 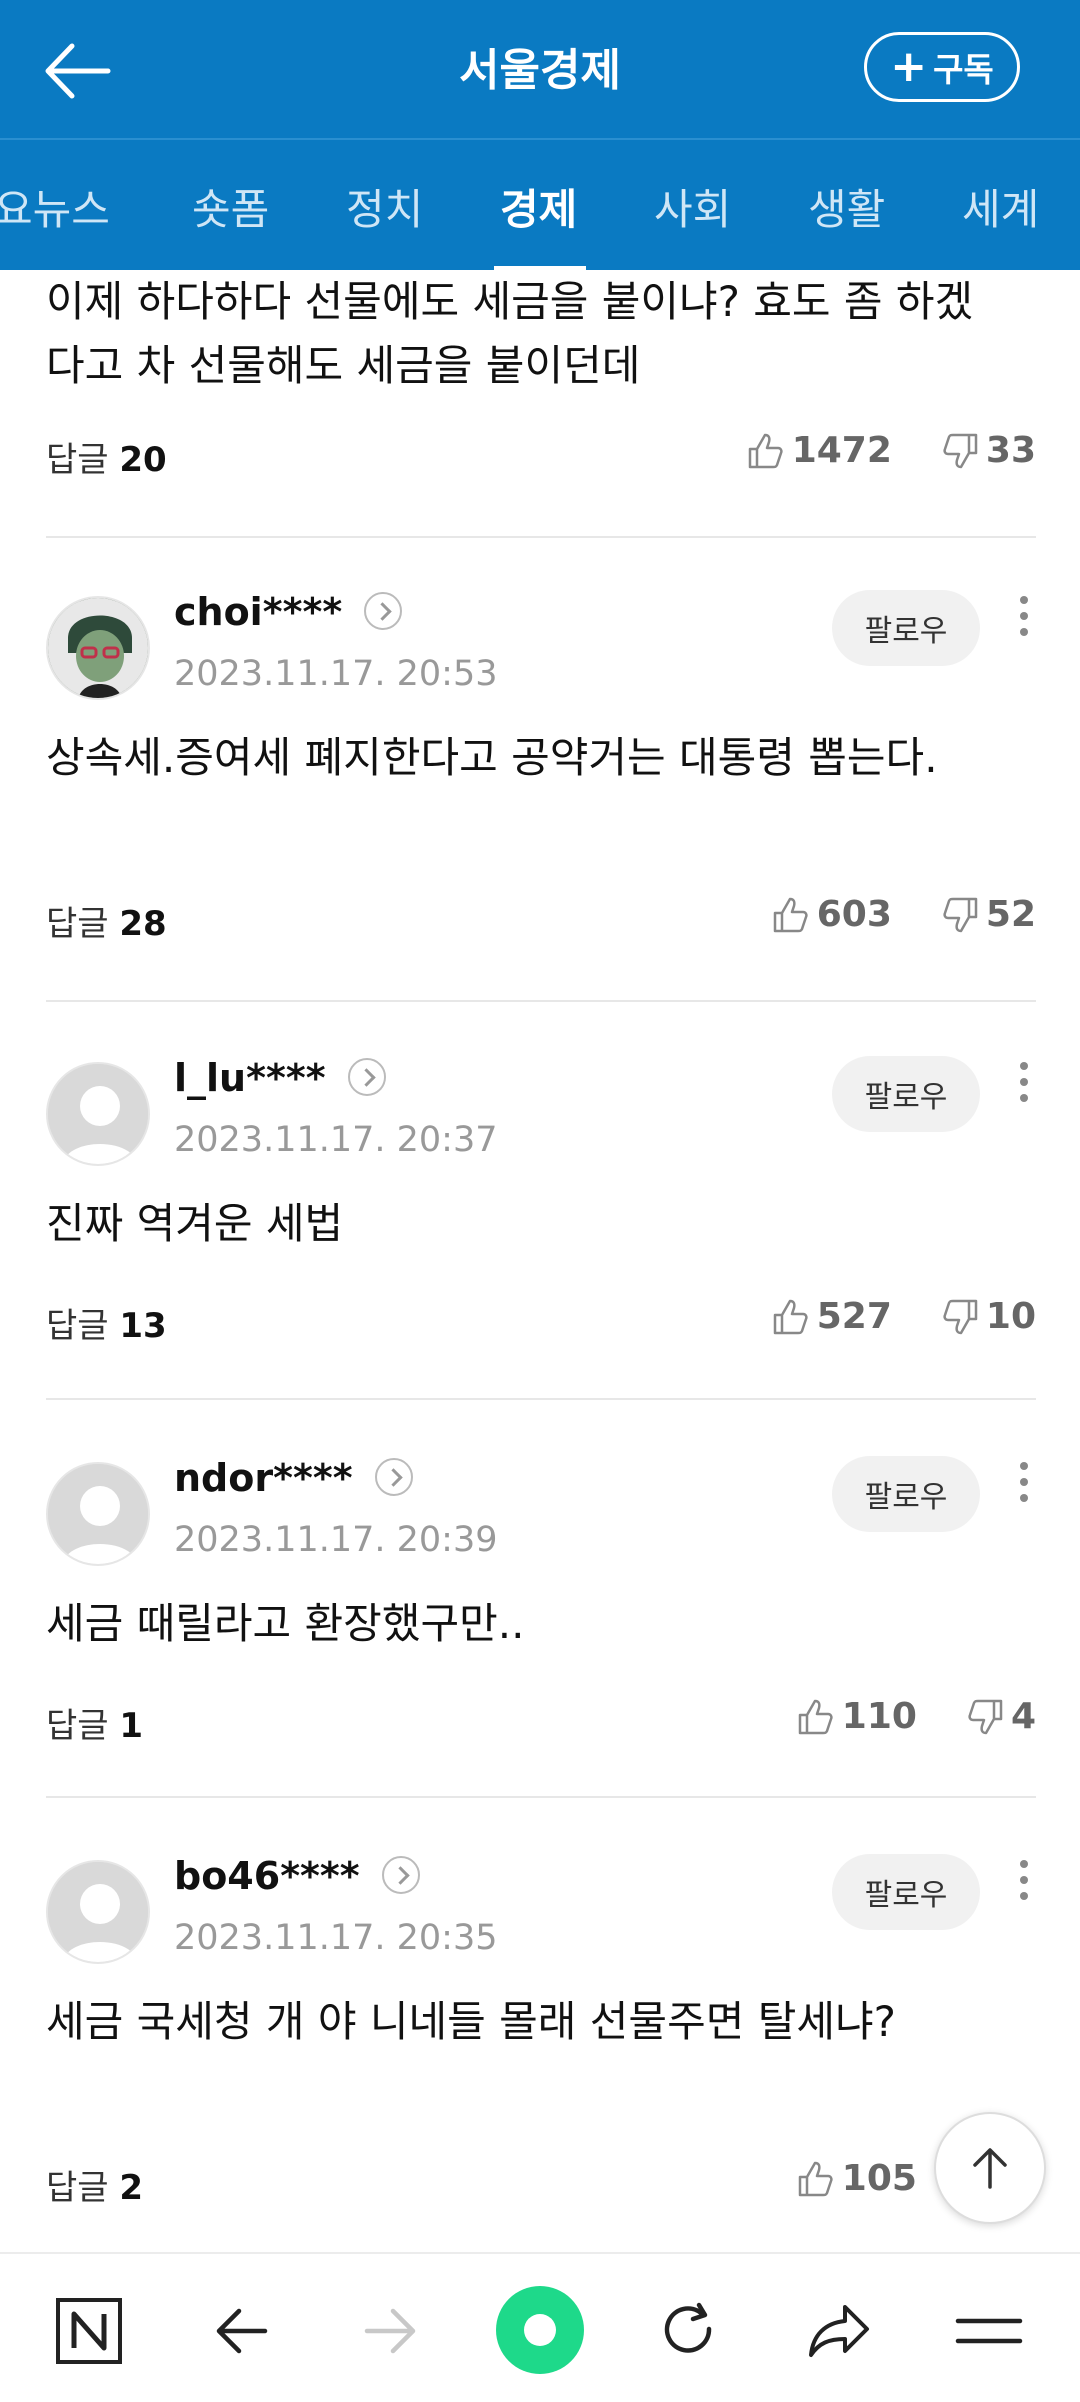 What do you see at coordinates (1010, 1316) in the screenshot?
I see `dislike-count: 10` at bounding box center [1010, 1316].